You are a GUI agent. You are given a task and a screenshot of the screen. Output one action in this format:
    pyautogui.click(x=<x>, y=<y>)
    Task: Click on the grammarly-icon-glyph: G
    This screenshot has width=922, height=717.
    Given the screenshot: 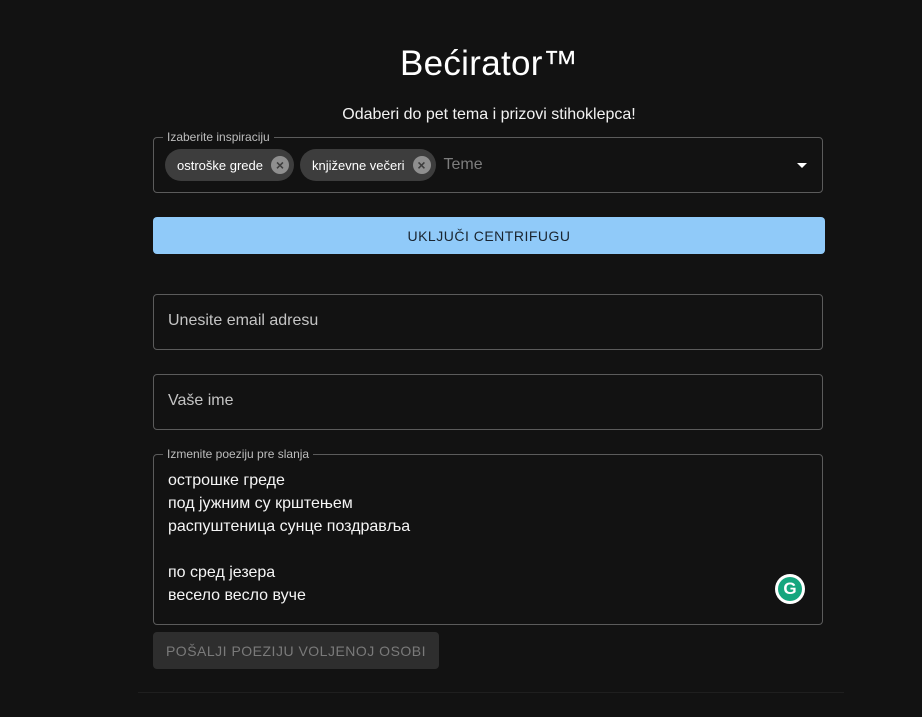 What is the action you would take?
    pyautogui.click(x=790, y=589)
    